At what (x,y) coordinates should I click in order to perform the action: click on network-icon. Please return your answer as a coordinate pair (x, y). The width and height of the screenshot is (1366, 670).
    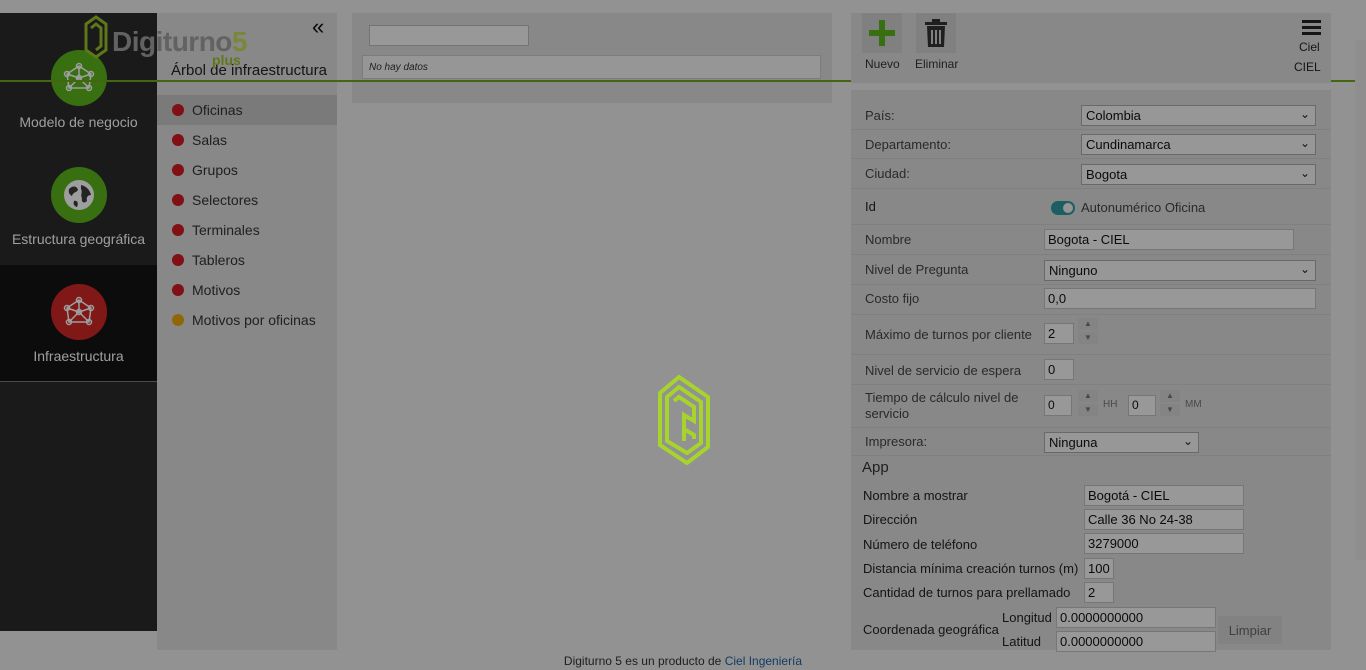
    Looking at the image, I should click on (78, 312).